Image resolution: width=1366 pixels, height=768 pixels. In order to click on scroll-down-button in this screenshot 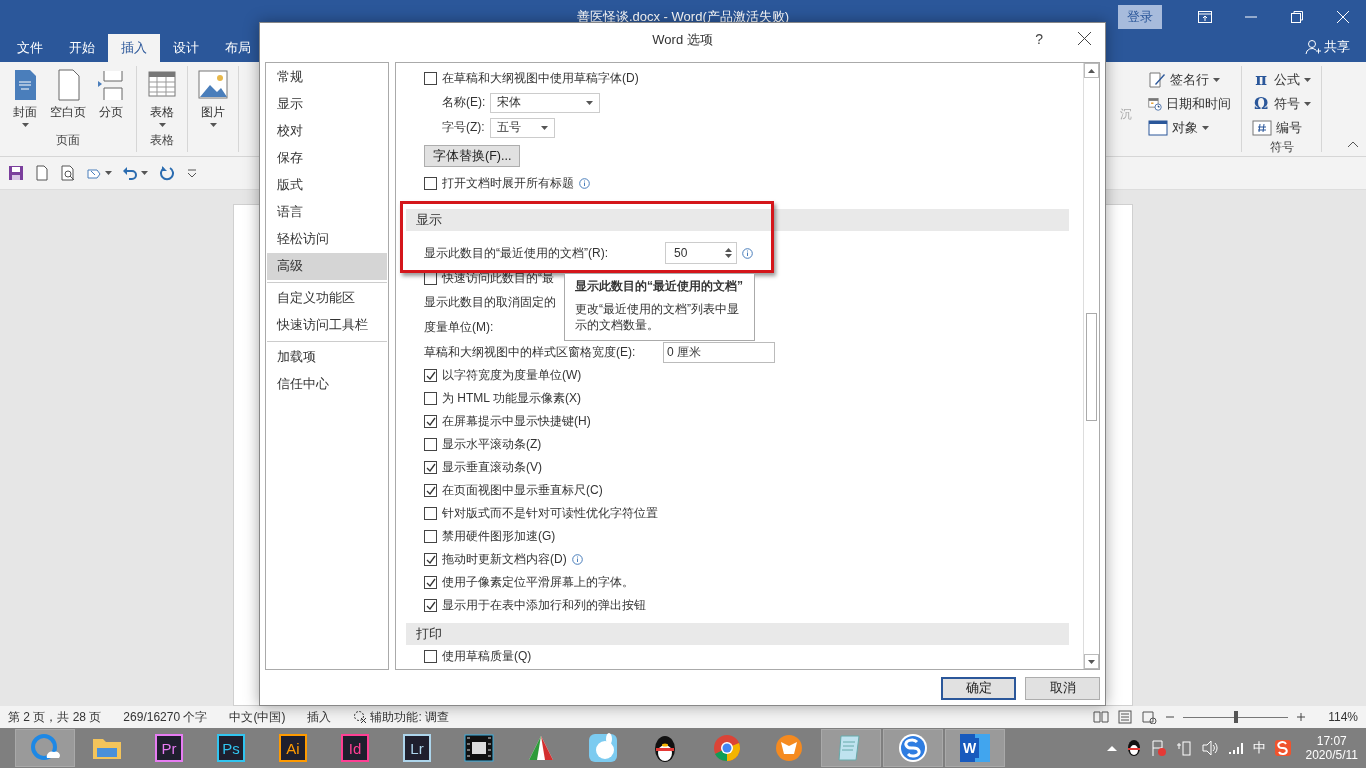, I will do `click(1091, 661)`.